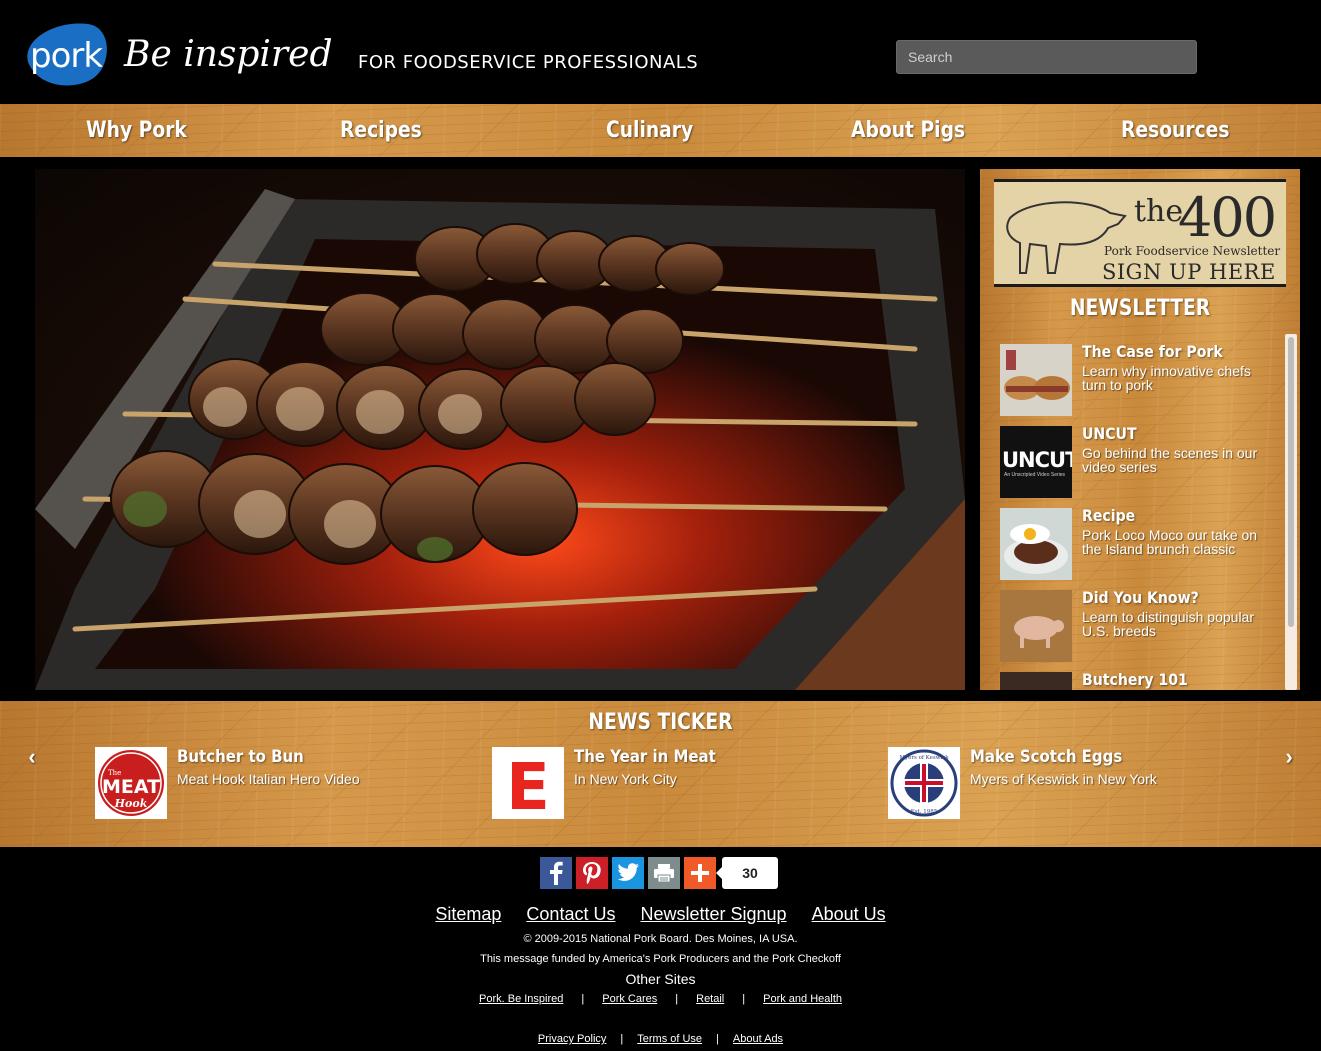 This screenshot has height=1051, width=1321. Describe the element at coordinates (1140, 308) in the screenshot. I see `newsletter-heading: NEWSLETTER` at that location.